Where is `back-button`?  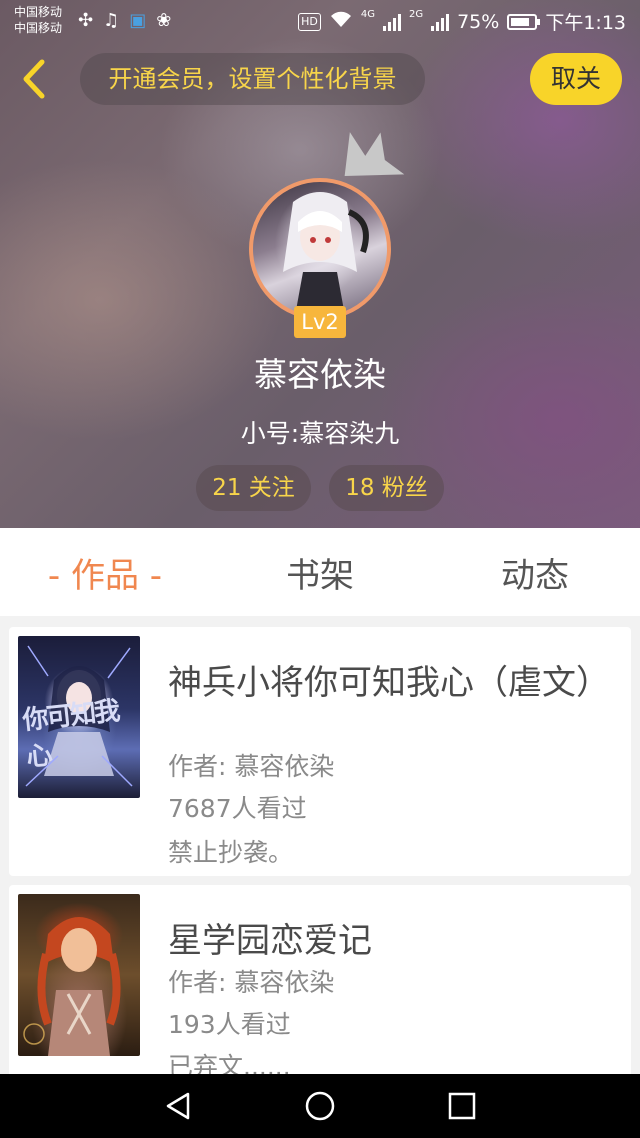
back-button is located at coordinates (34, 79).